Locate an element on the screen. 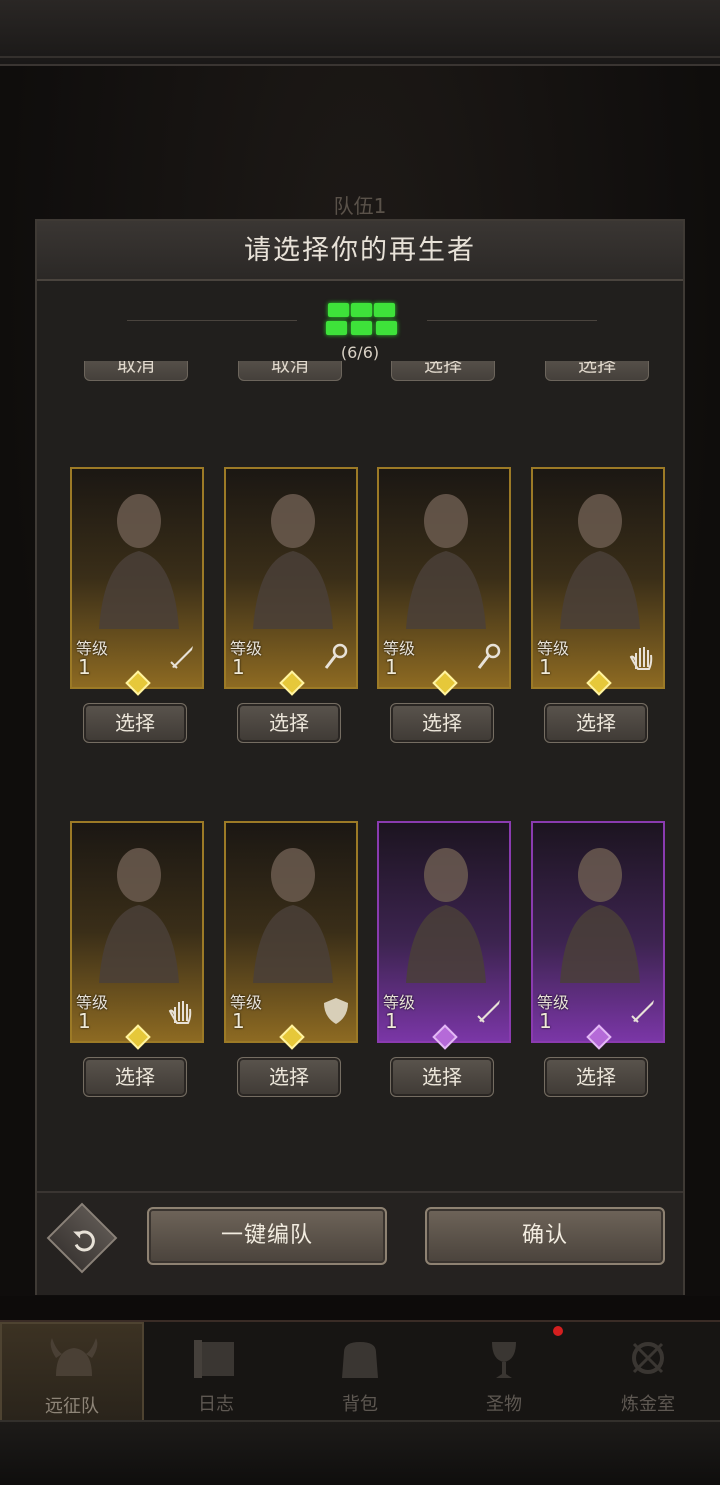 This screenshot has height=1485, width=720. divider-right is located at coordinates (512, 320).